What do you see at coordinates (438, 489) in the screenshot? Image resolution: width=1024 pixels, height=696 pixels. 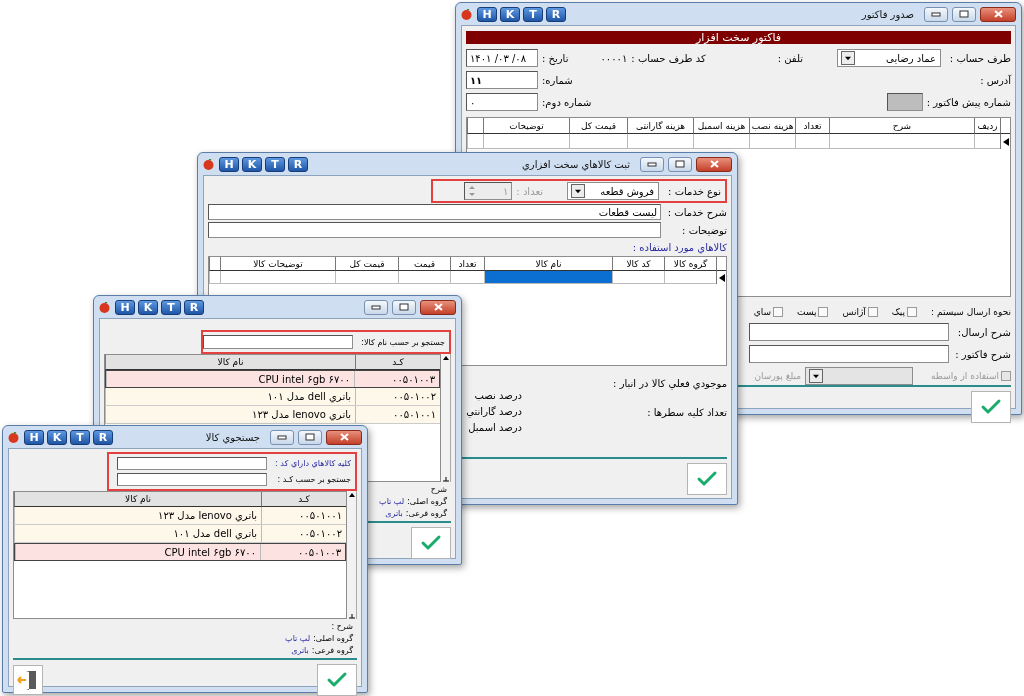 I see `description-label: شرح` at bounding box center [438, 489].